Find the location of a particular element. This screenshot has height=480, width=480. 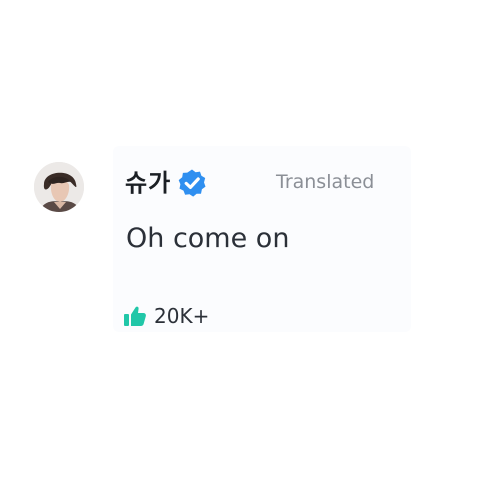

translated-label: Translated is located at coordinates (325, 182).